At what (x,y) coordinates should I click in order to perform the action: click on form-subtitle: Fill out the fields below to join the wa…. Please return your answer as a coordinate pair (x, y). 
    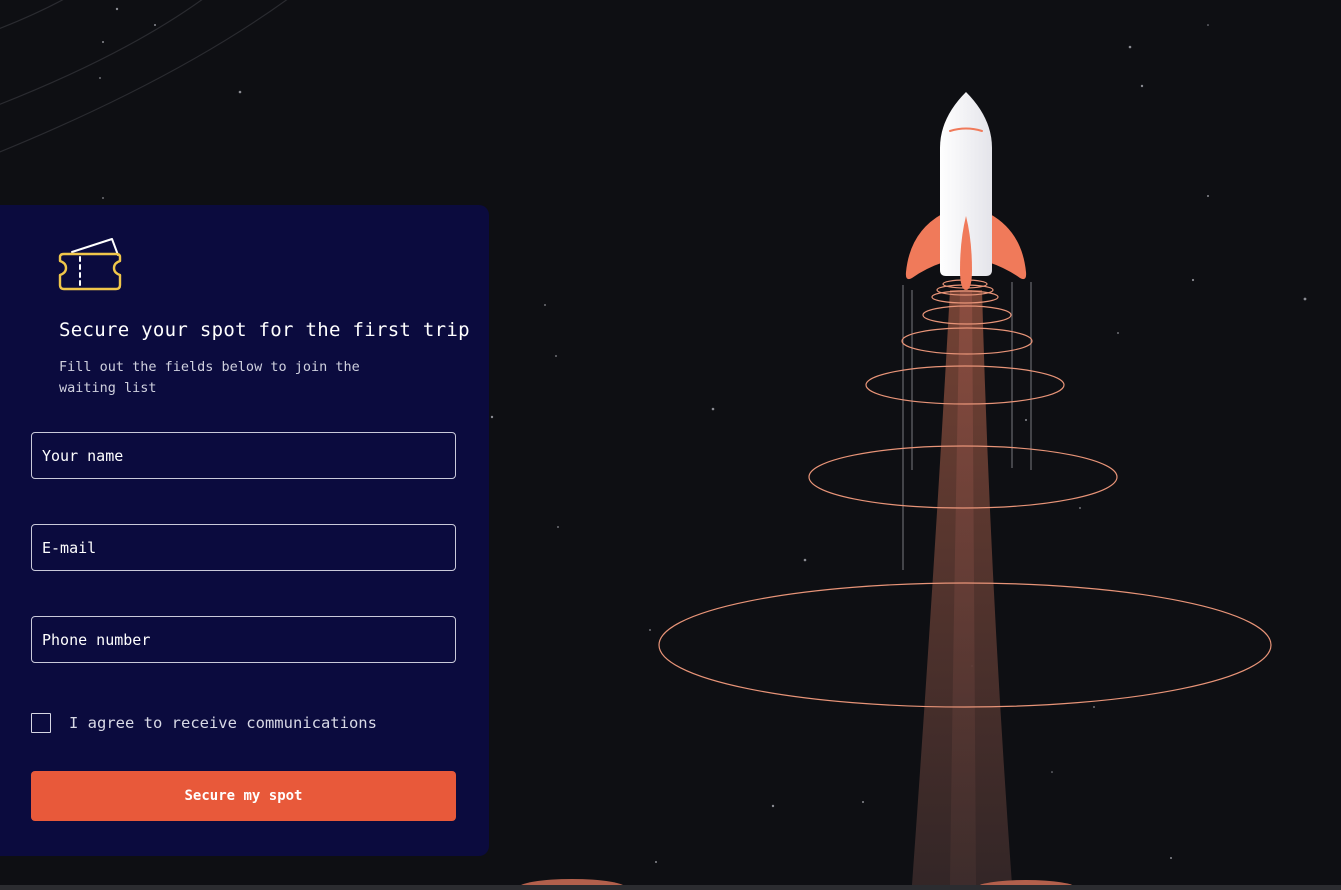
    Looking at the image, I should click on (209, 377).